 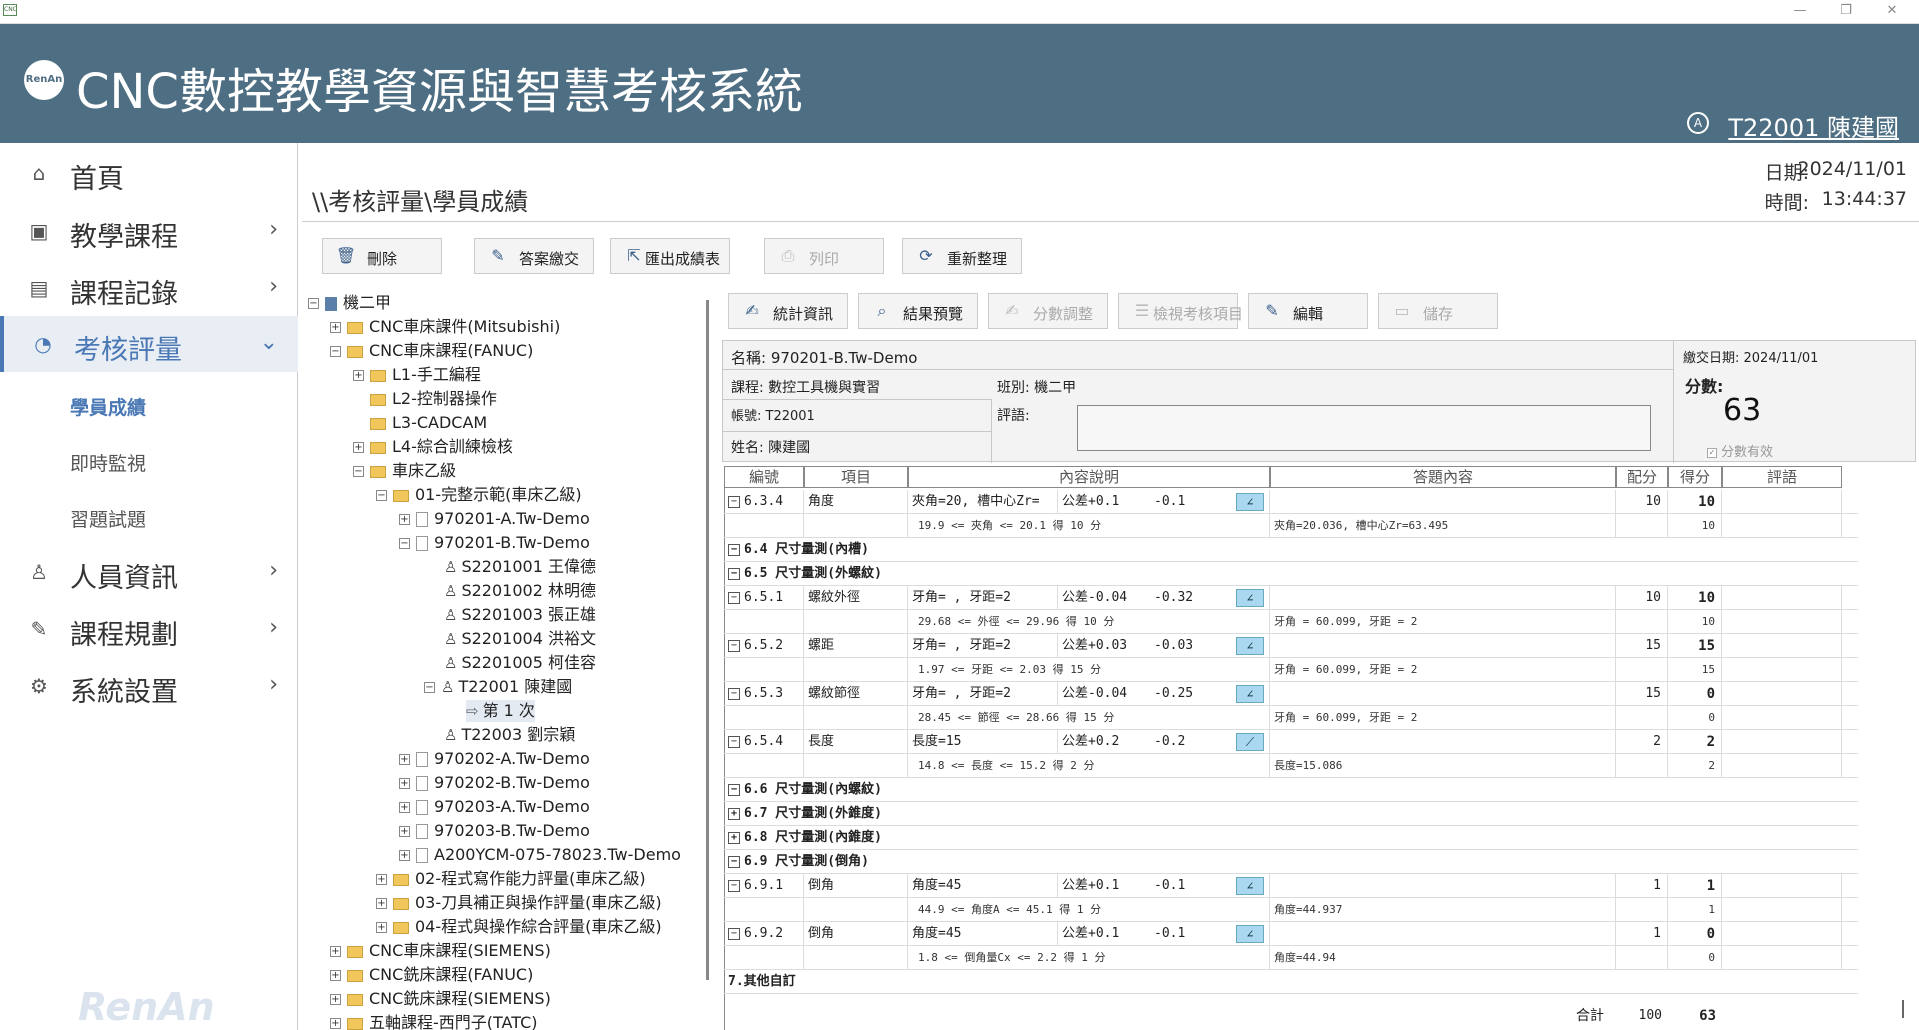 I want to click on tree-scrollbar, so click(x=707, y=640).